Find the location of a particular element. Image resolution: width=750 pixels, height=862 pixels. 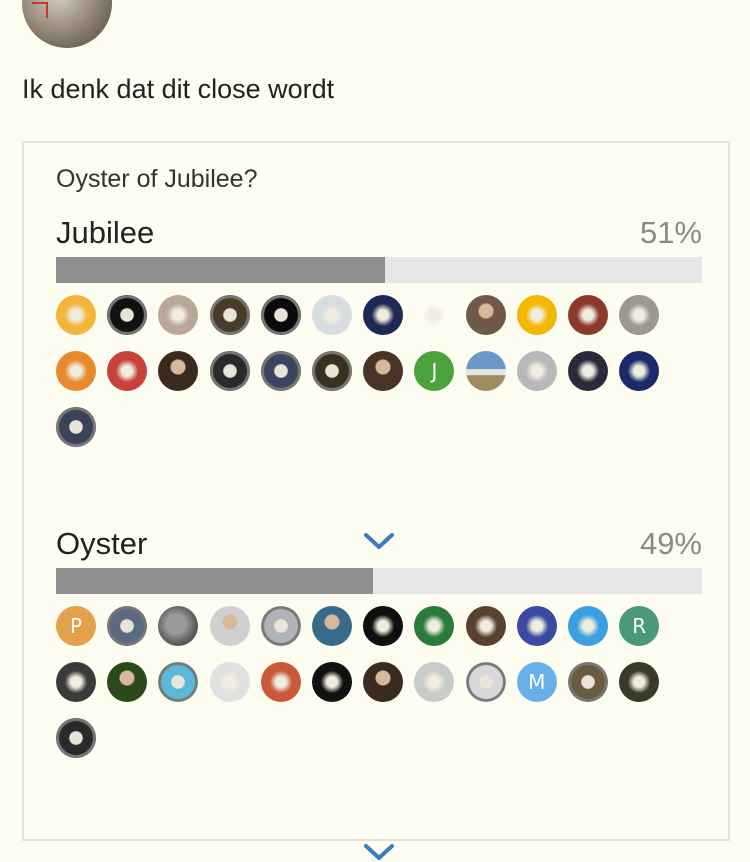

poll-question: Oyster of Jubilee? is located at coordinates (157, 179).